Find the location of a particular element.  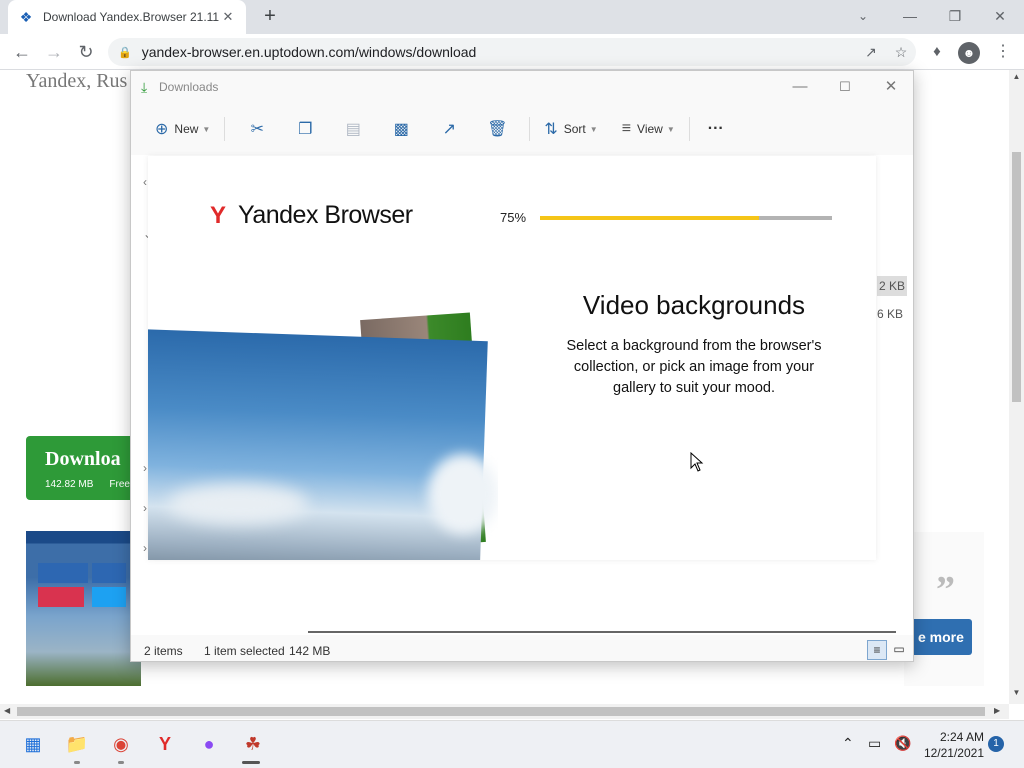

details-view-icon: ≡ is located at coordinates (877, 650).